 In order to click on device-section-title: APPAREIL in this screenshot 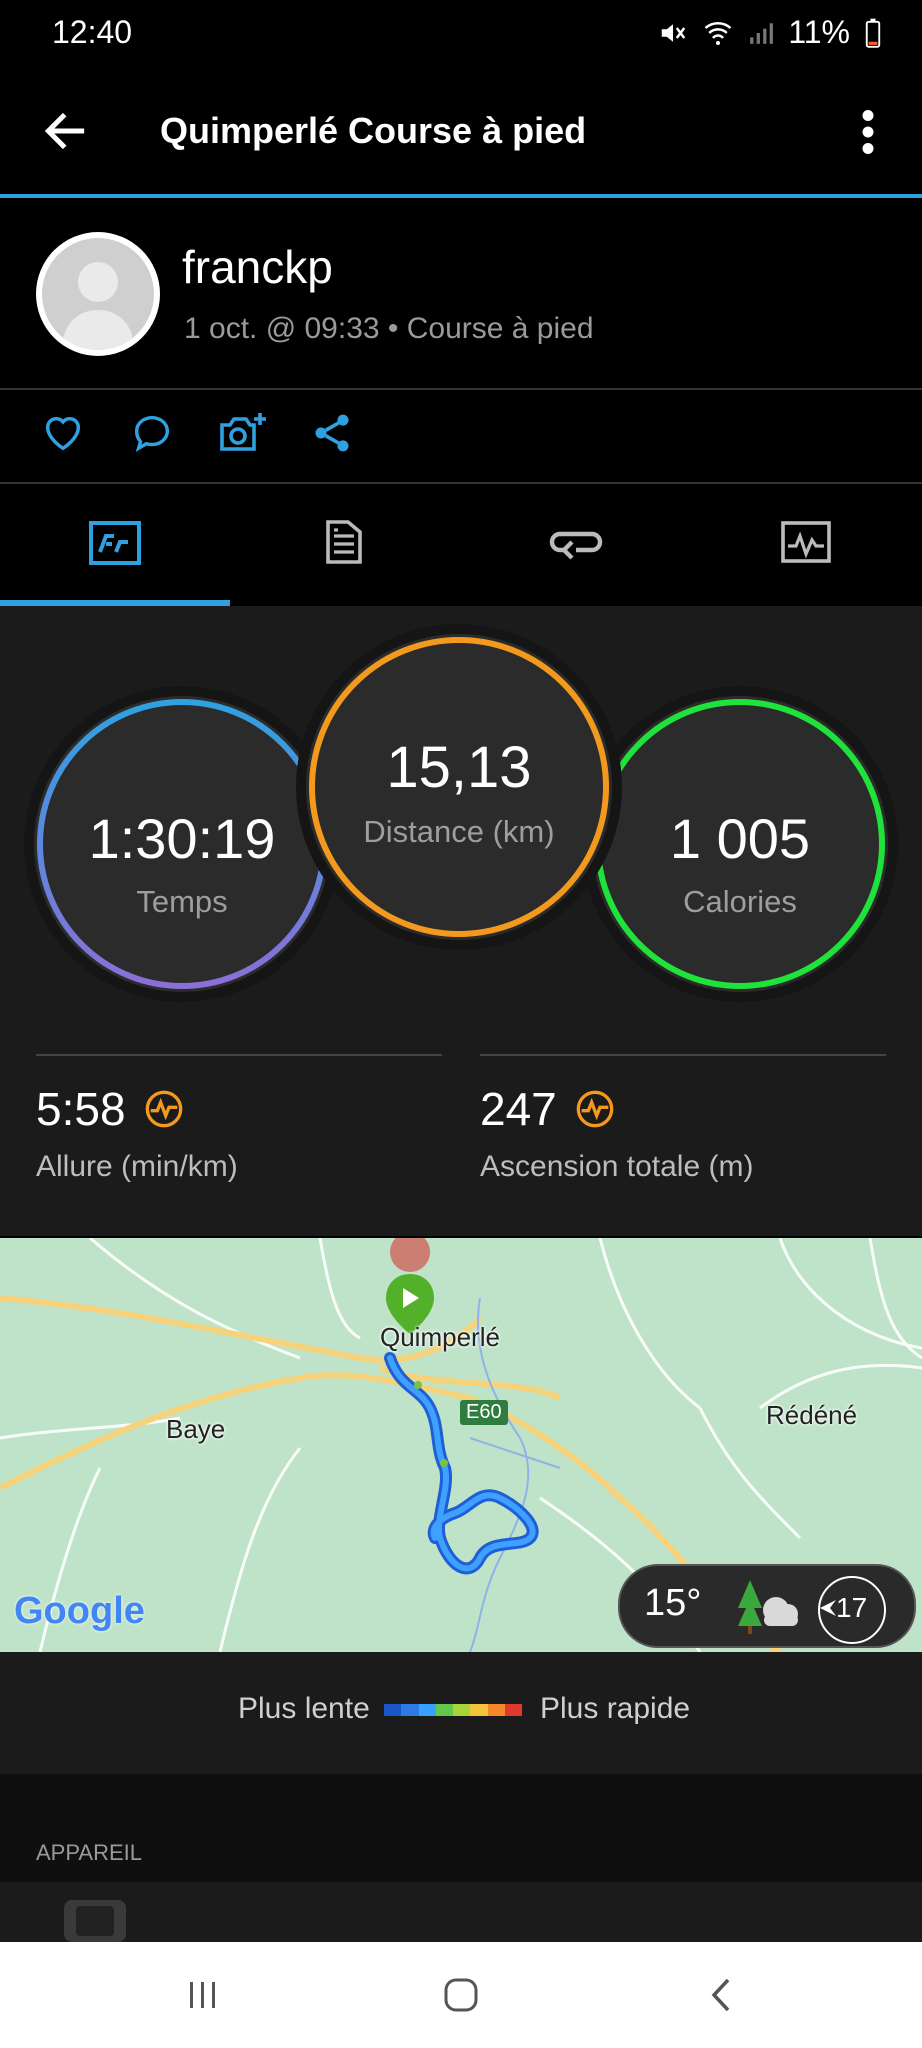, I will do `click(89, 1852)`.